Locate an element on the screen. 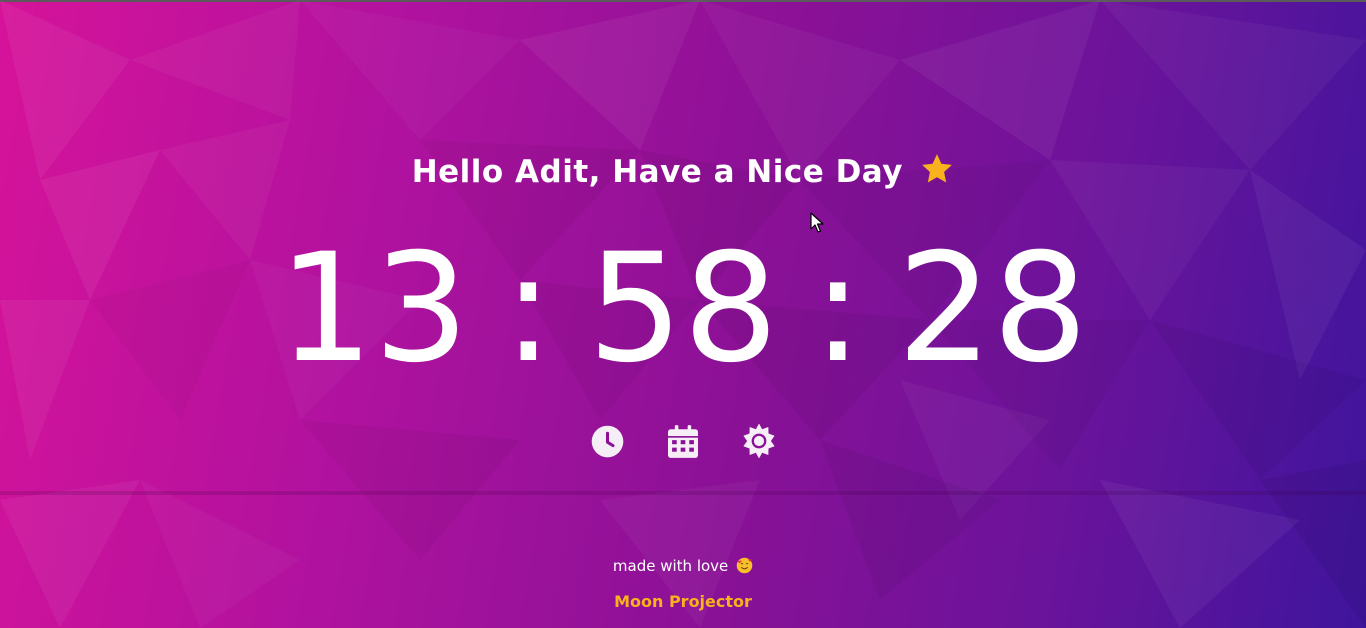 Image resolution: width=1366 pixels, height=628 pixels. calendar-mode-button is located at coordinates (683, 441).